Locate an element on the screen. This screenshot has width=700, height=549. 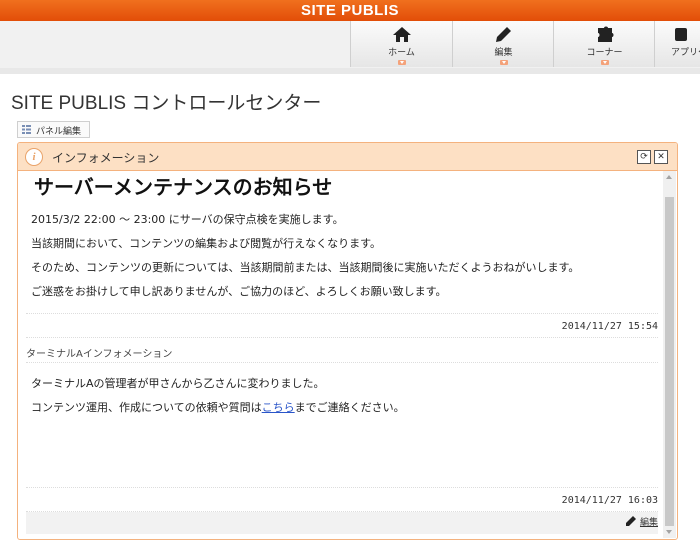
terminal-line: コンテンツ運用、作成についての依頼や質問はこちらまでご連絡ください。 is located at coordinates (218, 407).